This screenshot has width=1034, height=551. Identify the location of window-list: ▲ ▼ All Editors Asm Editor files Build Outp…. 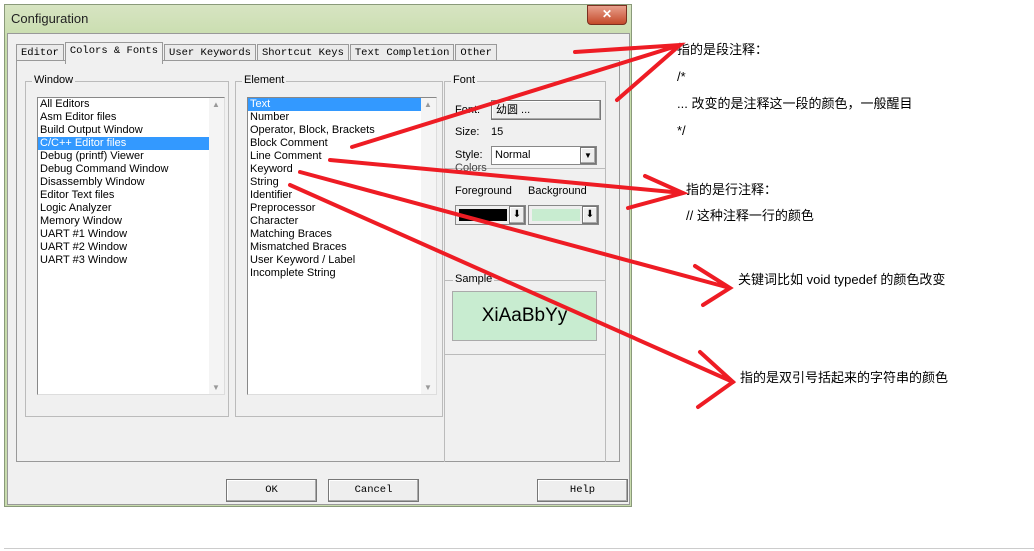
(131, 246).